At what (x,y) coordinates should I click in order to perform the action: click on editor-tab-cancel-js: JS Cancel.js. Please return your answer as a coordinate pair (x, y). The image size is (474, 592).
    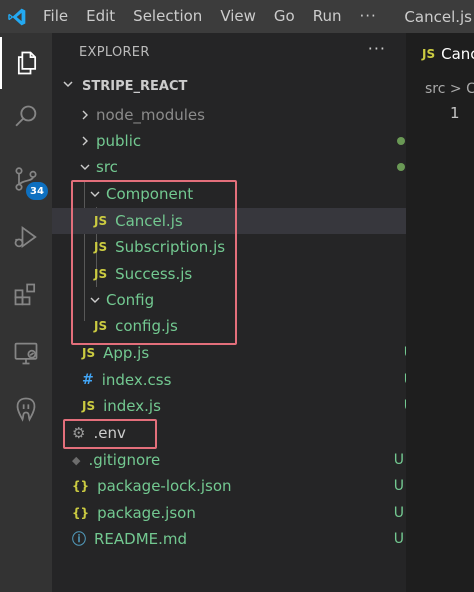
    Looking at the image, I should click on (440, 54).